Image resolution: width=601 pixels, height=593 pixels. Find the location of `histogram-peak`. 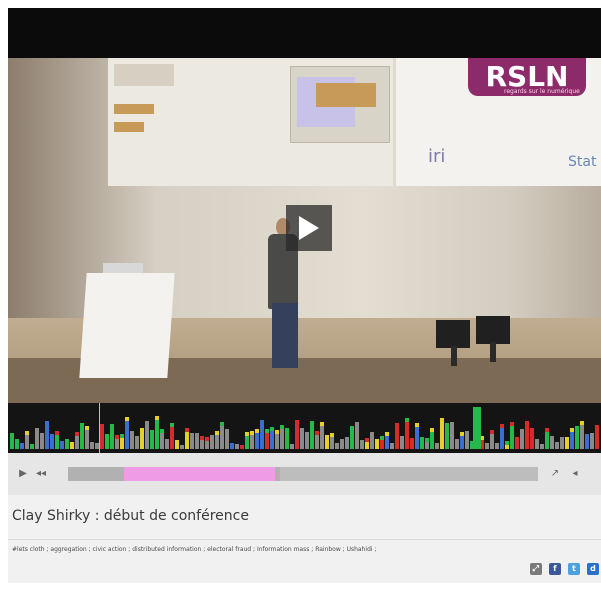

histogram-peak is located at coordinates (477, 428).